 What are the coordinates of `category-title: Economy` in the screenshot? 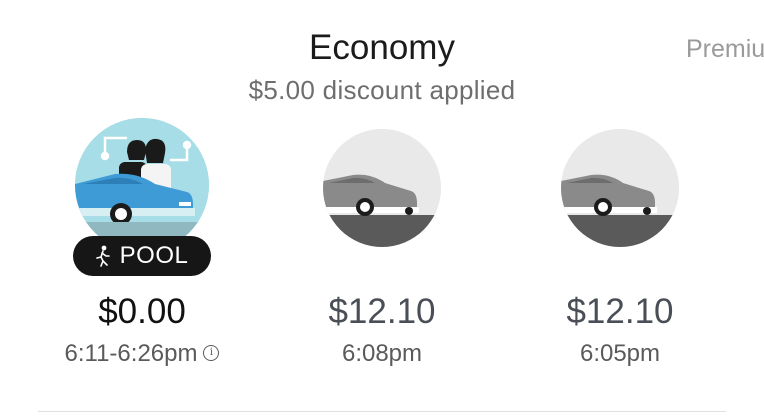 It's located at (382, 48).